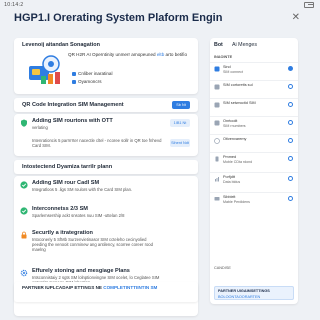 This screenshot has height=320, width=320. Describe the element at coordinates (181, 105) in the screenshot. I see `section-button: Sb Nt` at that location.